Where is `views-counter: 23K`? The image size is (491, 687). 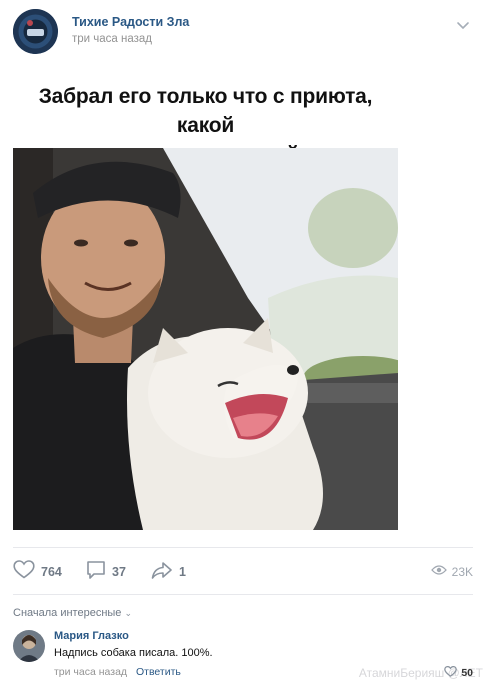 views-counter: 23K is located at coordinates (451, 572).